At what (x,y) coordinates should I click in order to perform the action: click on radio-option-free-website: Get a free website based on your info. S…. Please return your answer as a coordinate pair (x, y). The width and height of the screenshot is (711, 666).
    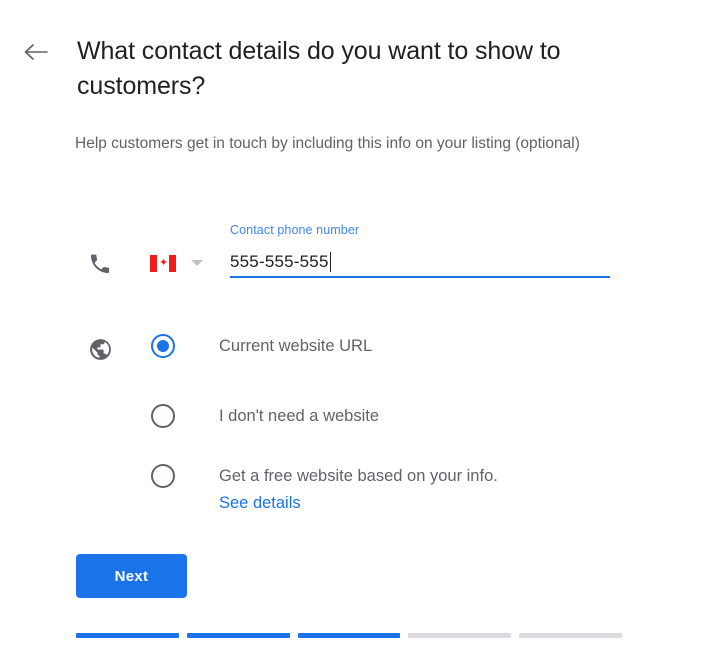
    Looking at the image, I should click on (355, 489).